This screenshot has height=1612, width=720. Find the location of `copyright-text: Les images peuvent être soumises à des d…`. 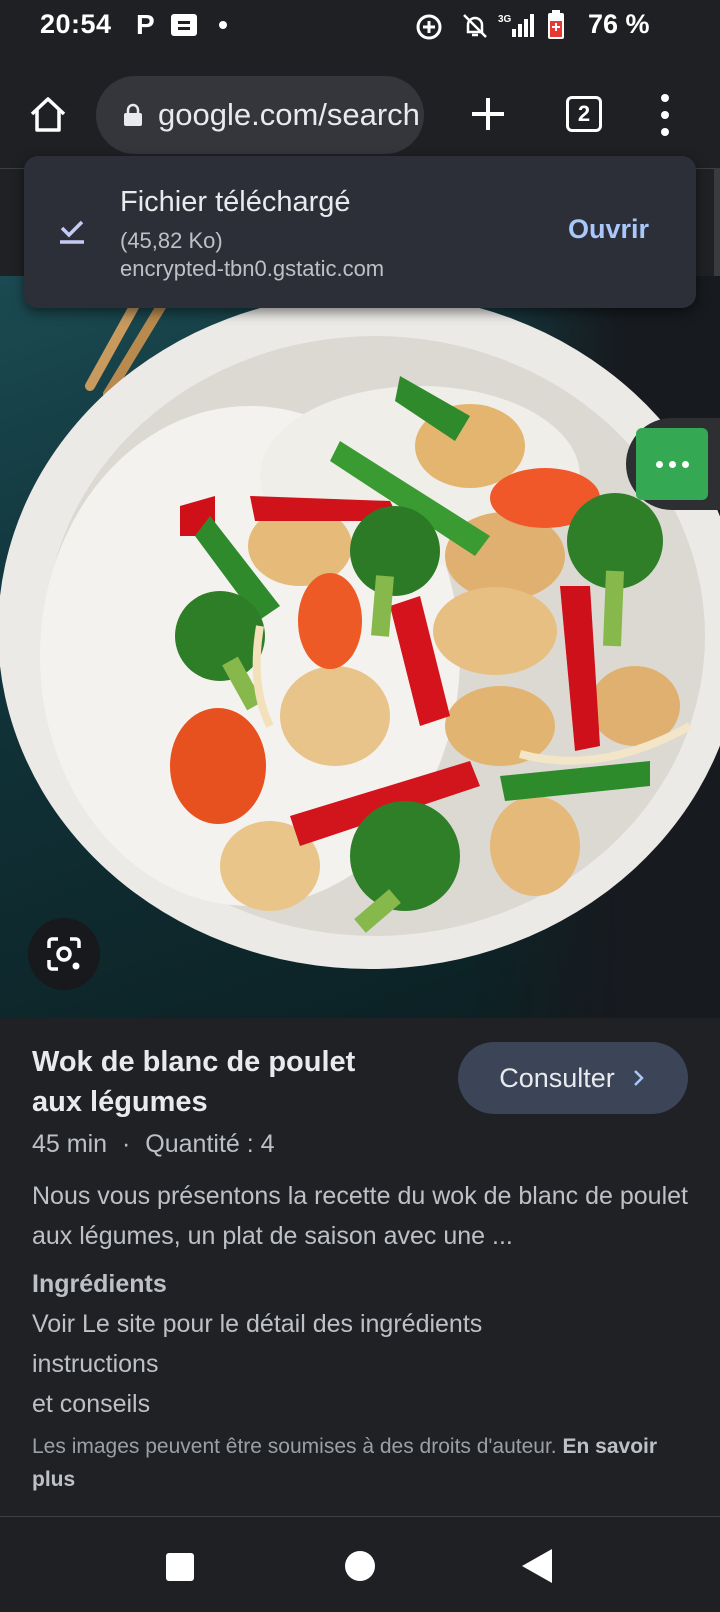

copyright-text: Les images peuvent être soumises à des d… is located at coordinates (294, 1446).